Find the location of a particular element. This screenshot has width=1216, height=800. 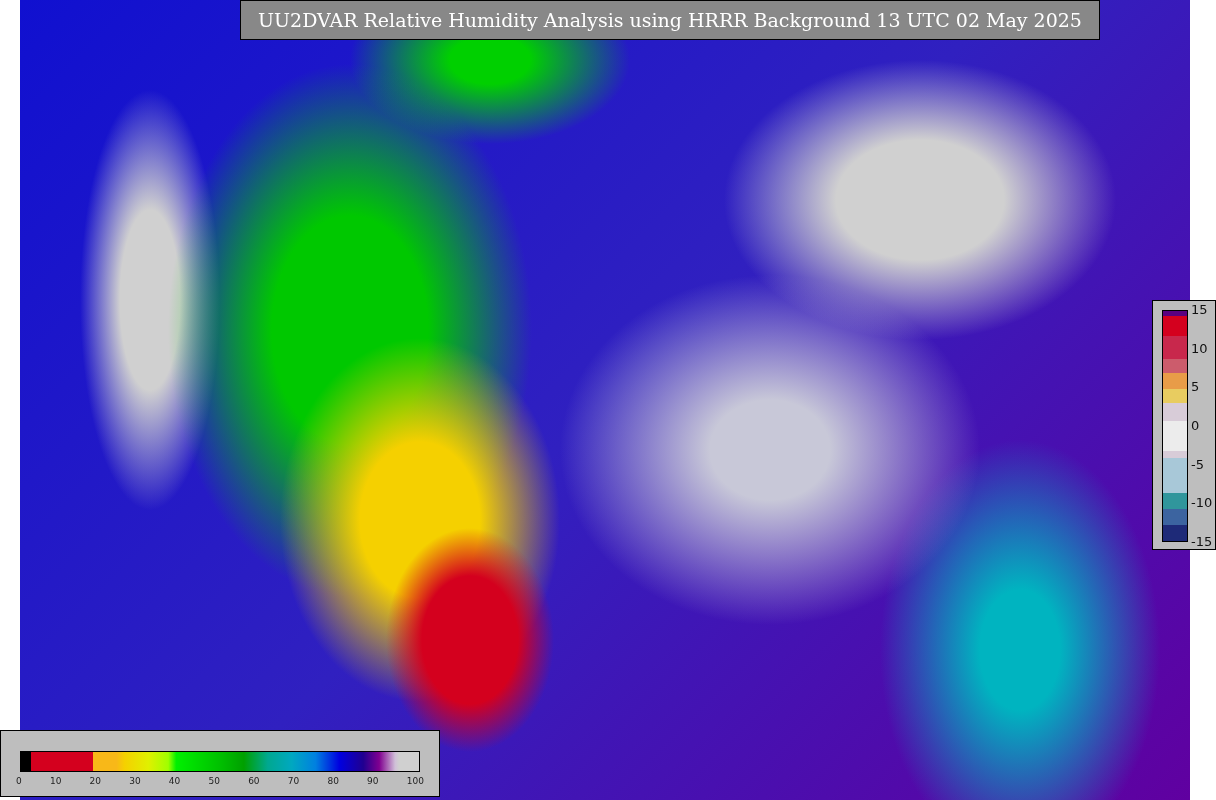

colorbar-tick-label: 30 is located at coordinates (135, 781).